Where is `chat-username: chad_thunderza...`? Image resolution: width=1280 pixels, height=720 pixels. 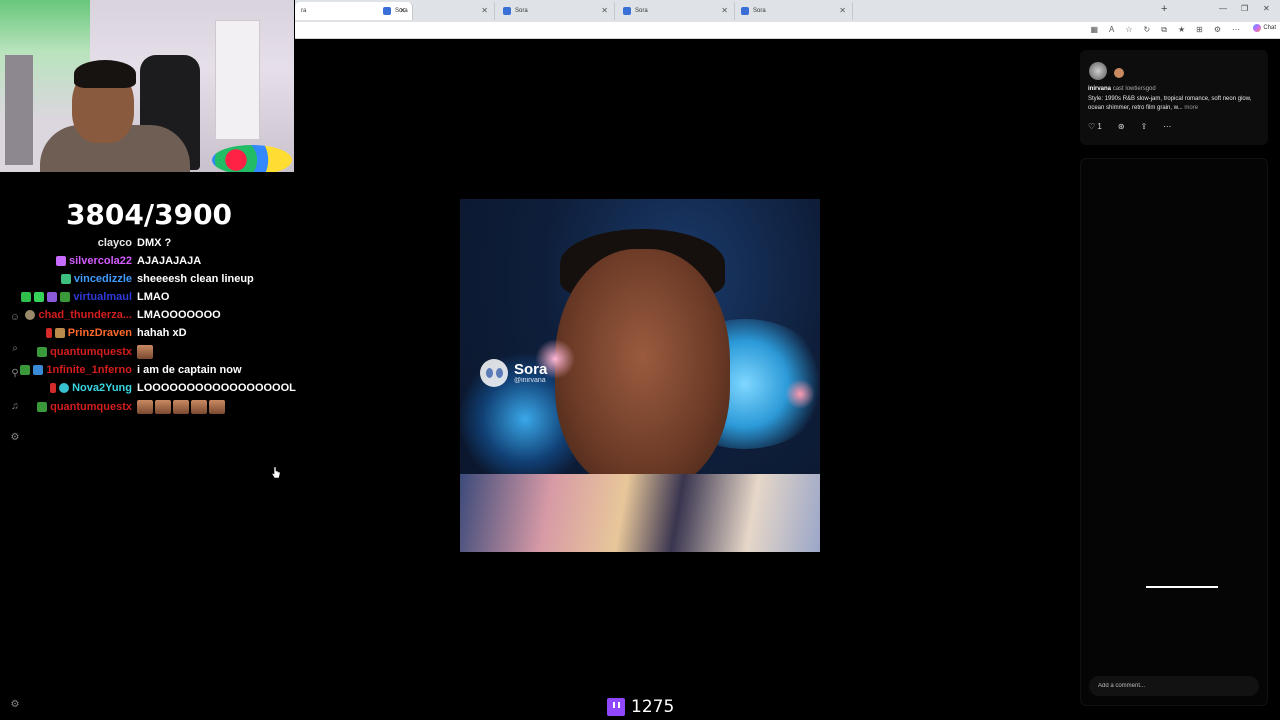
chat-username: chad_thunderza... is located at coordinates (78, 315).